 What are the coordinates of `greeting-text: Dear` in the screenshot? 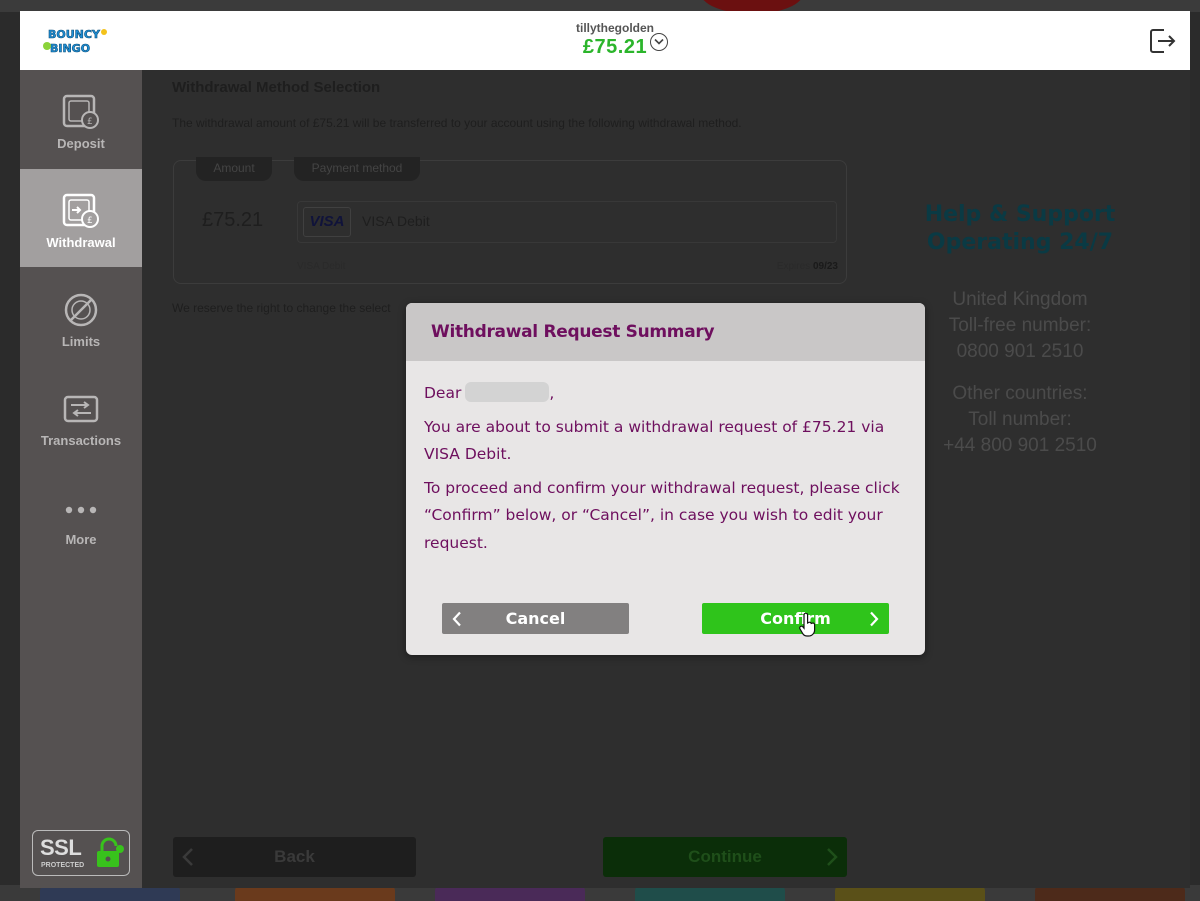 It's located at (443, 393).